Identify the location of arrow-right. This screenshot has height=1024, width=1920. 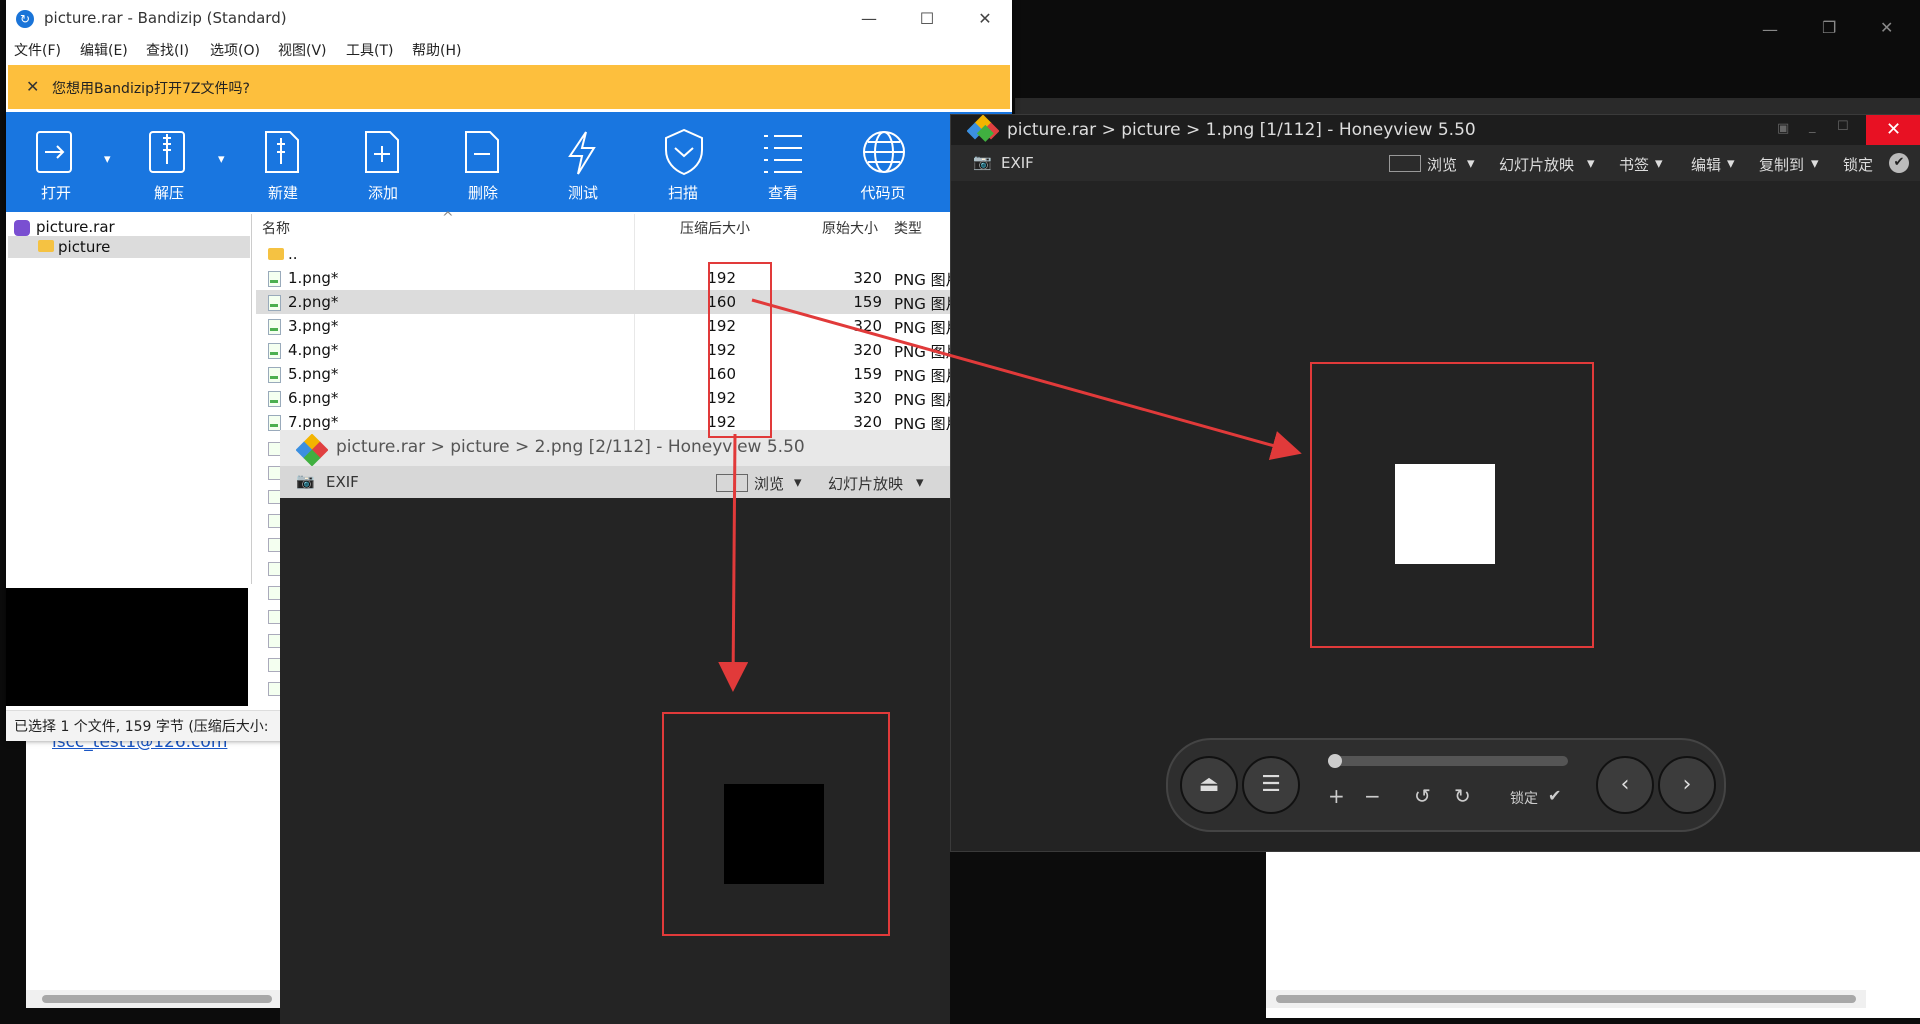
(1026, 379).